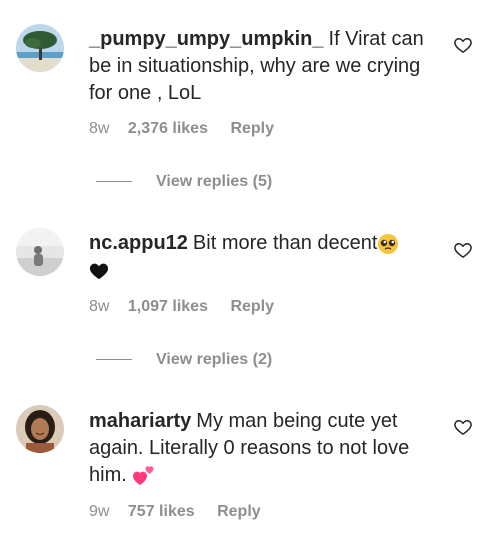 Image resolution: width=488 pixels, height=534 pixels. I want to click on comment-username: mahariarty, so click(140, 421).